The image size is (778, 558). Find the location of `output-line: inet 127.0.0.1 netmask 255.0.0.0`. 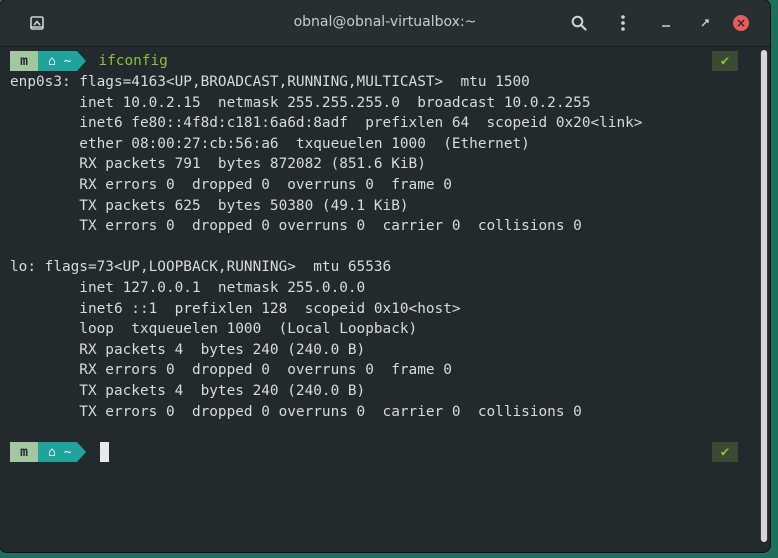

output-line: inet 127.0.0.1 netmask 255.0.0.0 is located at coordinates (188, 288).